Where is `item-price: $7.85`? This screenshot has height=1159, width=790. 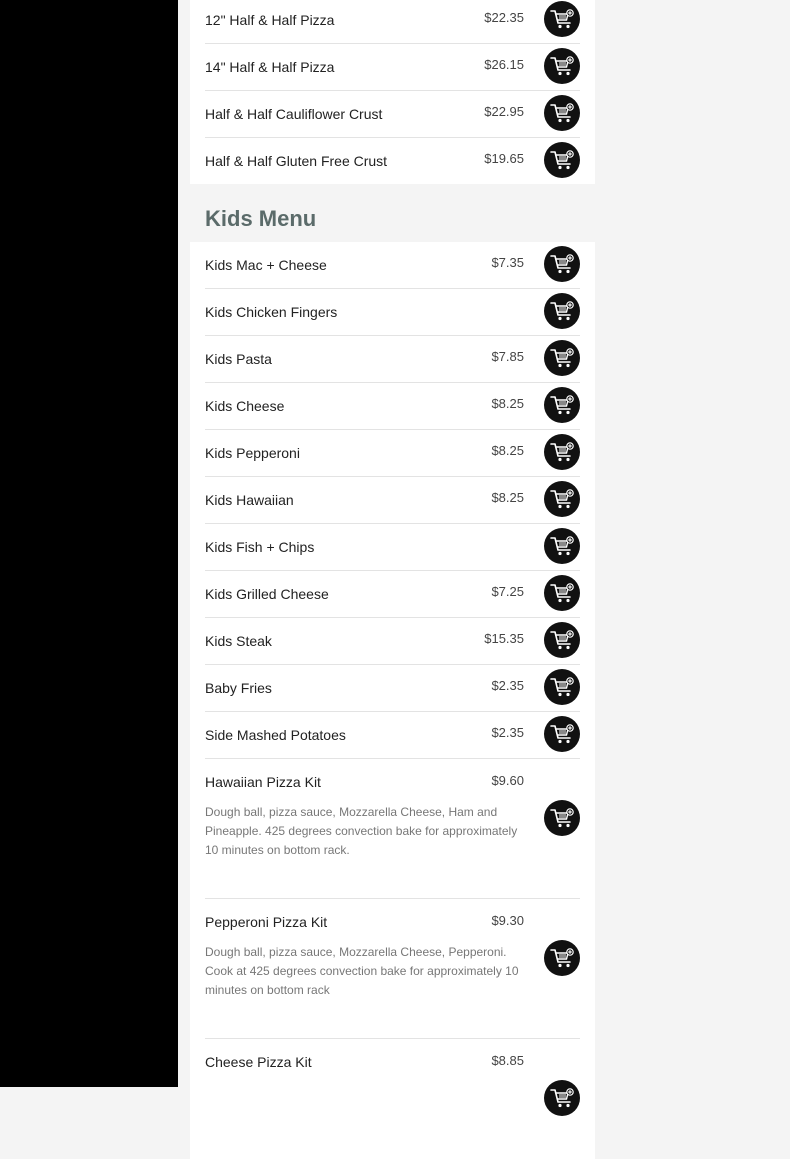
item-price: $7.85 is located at coordinates (507, 356).